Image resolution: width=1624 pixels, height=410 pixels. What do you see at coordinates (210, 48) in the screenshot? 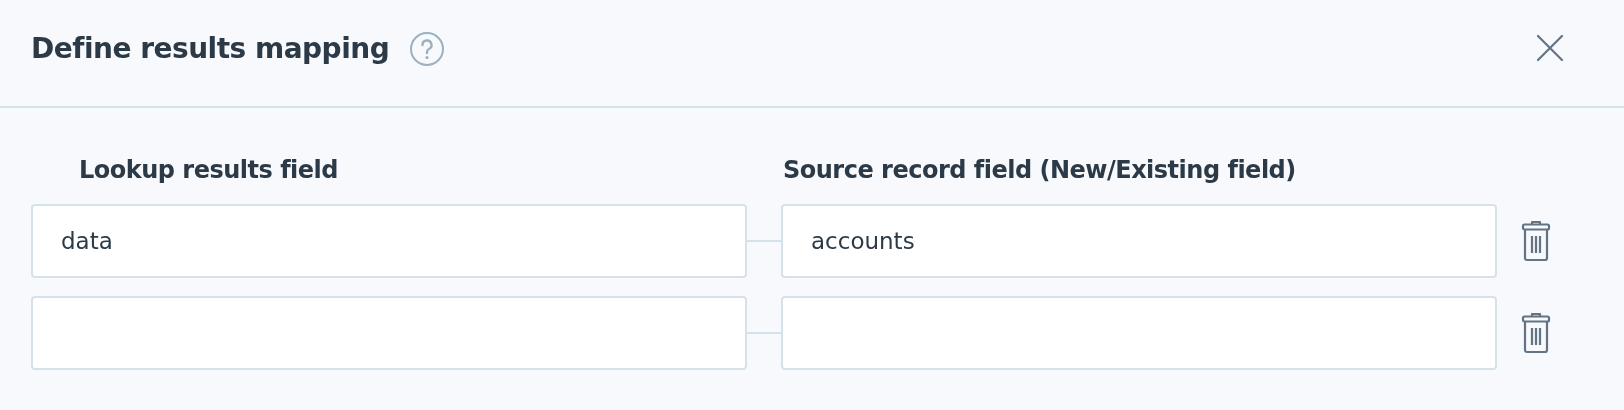
I see `dialog-title: Define results mapping` at bounding box center [210, 48].